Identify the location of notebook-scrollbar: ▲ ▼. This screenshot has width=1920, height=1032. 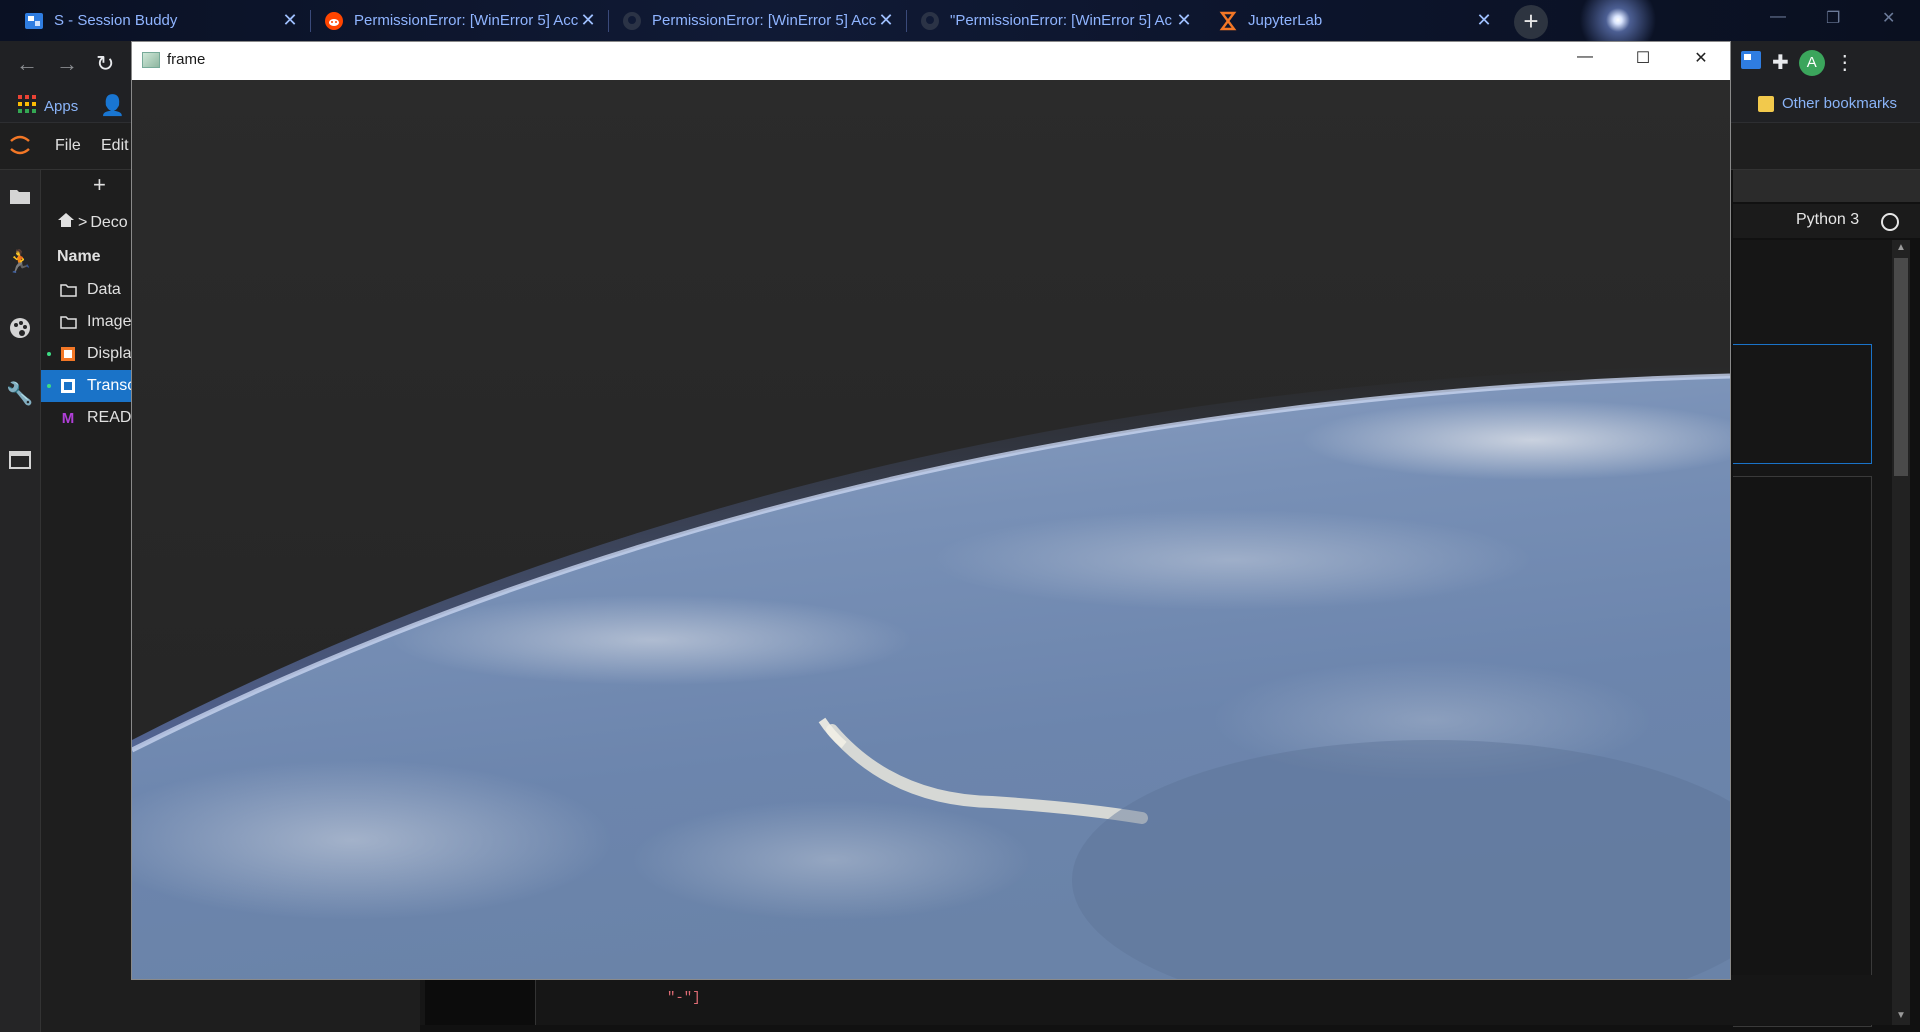
(1901, 632).